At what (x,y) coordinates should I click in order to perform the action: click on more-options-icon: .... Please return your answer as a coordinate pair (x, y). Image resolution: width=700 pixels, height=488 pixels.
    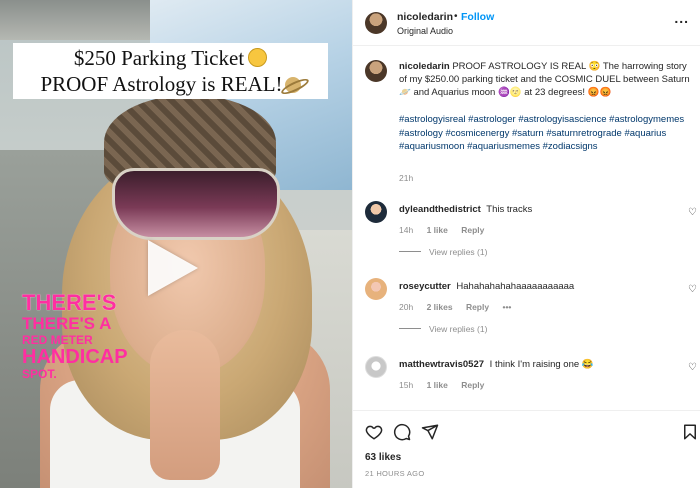
    Looking at the image, I should click on (681, 18).